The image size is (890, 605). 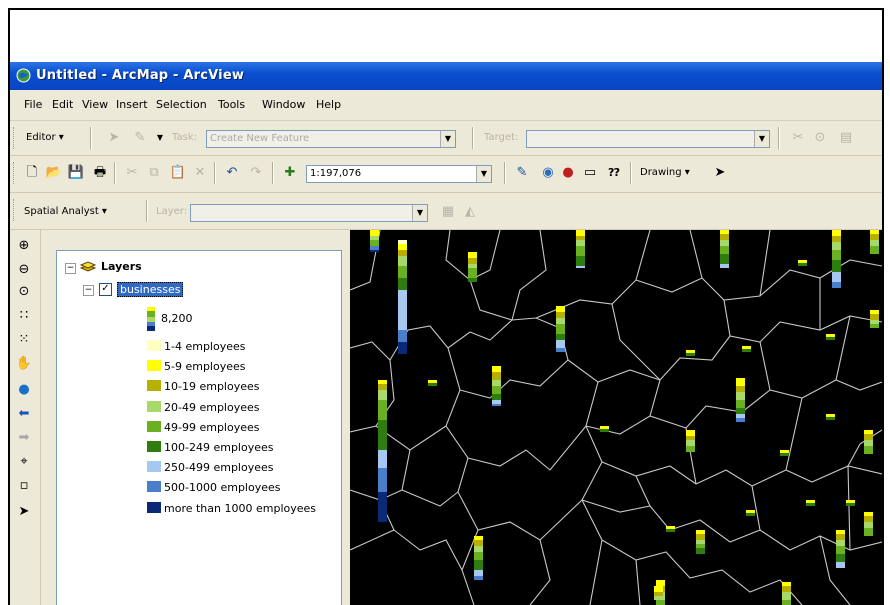 What do you see at coordinates (328, 104) in the screenshot?
I see `menu-help: Help` at bounding box center [328, 104].